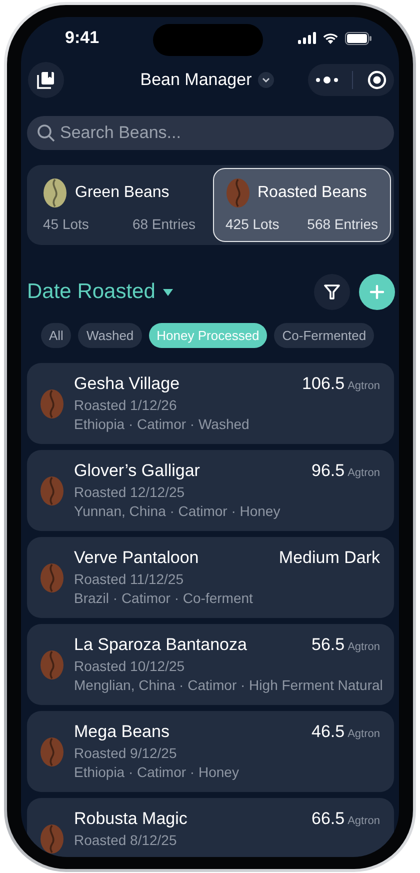 The image size is (420, 873). Describe the element at coordinates (137, 471) in the screenshot. I see `bean-name: Glover’s Galligar` at that location.